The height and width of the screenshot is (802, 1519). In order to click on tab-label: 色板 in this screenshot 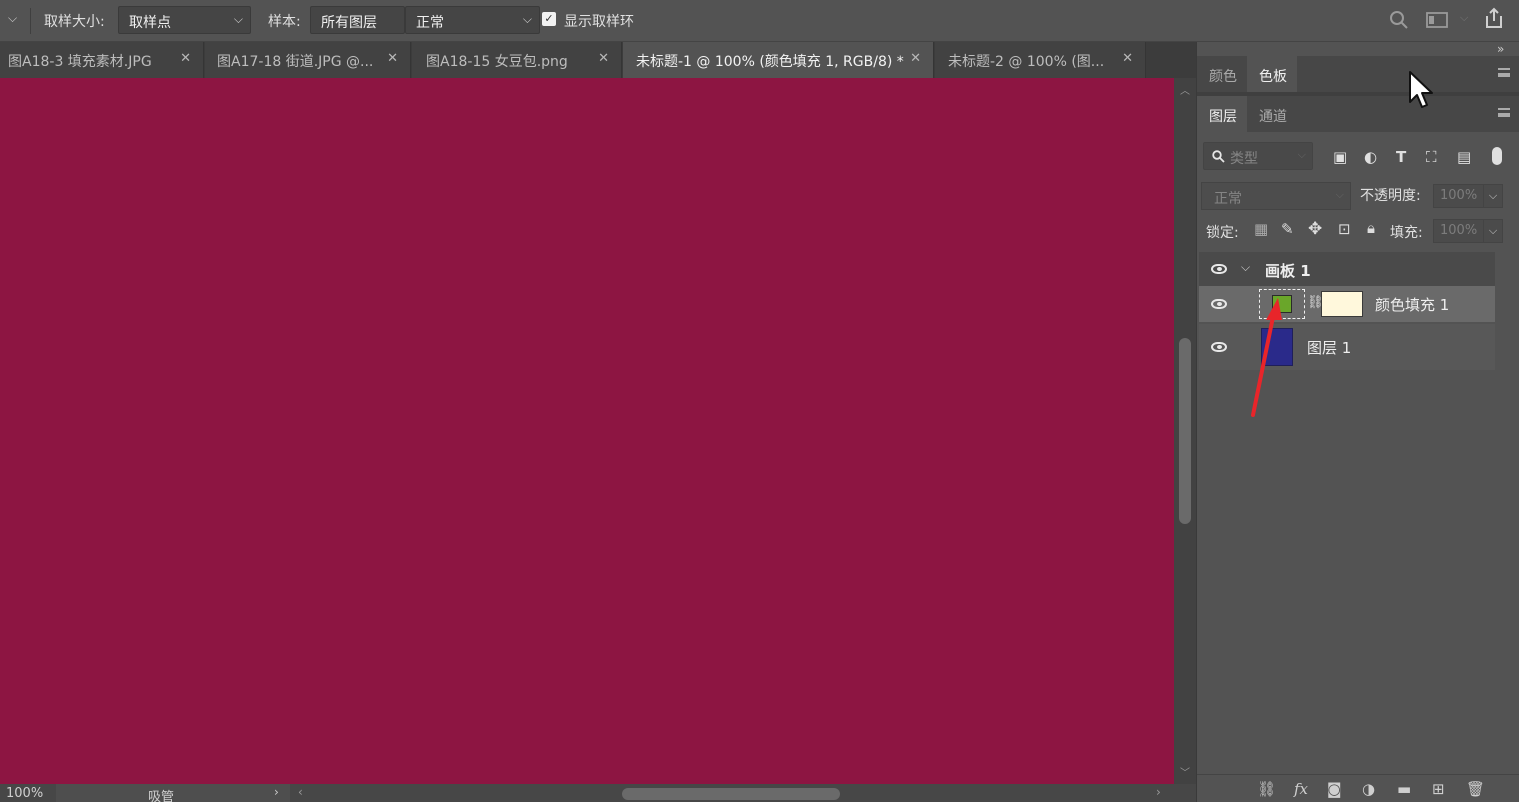, I will do `click(1273, 77)`.